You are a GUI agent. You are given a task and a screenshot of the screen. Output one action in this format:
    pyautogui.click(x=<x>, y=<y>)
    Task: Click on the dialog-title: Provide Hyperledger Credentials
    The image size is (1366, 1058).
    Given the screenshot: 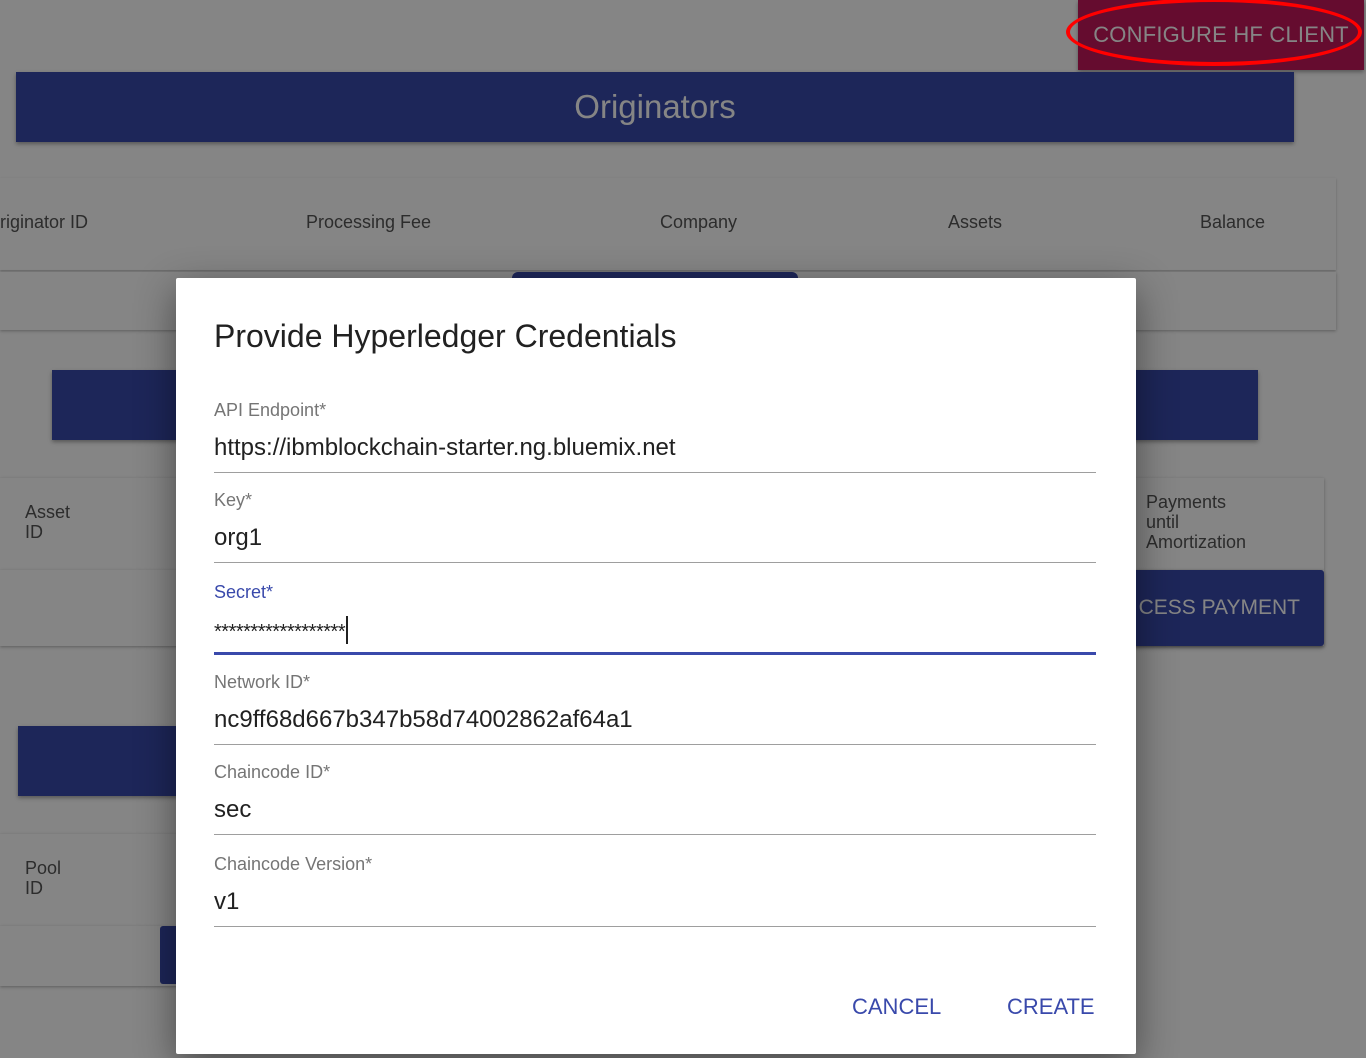 What is the action you would take?
    pyautogui.click(x=445, y=336)
    